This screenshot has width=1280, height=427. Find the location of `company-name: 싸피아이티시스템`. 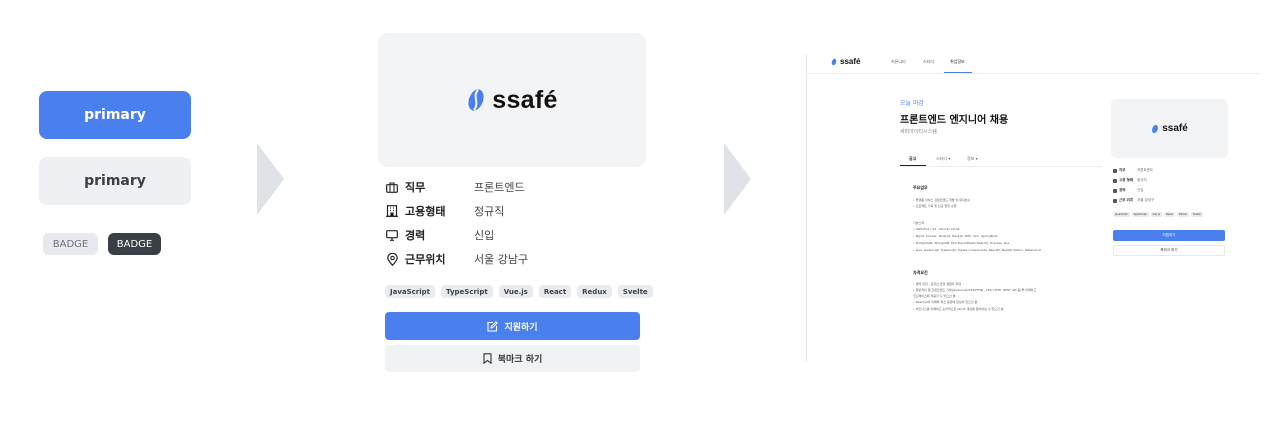

company-name: 싸피아이티시스템 is located at coordinates (918, 131).